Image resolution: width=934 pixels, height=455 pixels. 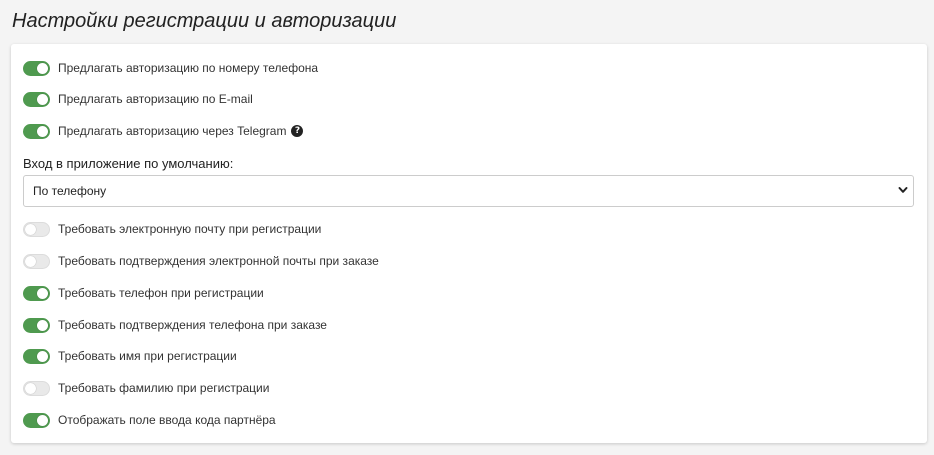 What do you see at coordinates (167, 420) in the screenshot?
I see `setting-label: Отображать поле ввода кода партнёра` at bounding box center [167, 420].